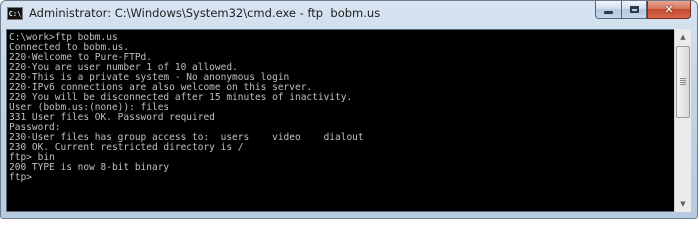 The image size is (698, 240). Describe the element at coordinates (683, 37) in the screenshot. I see `scroll-up-arrow-icon: ▲` at that location.